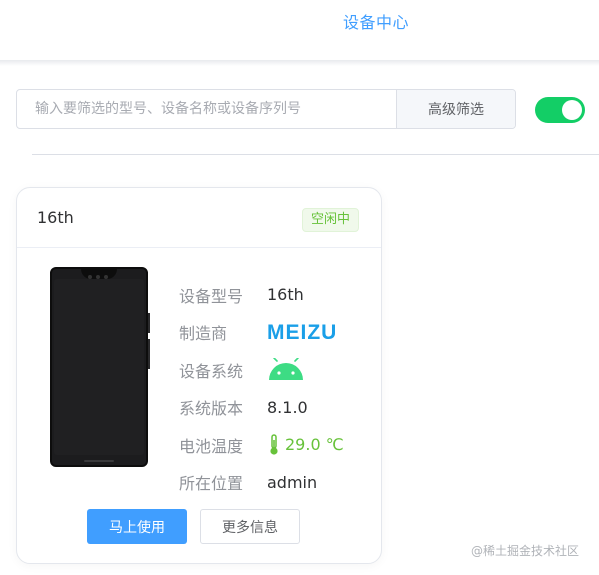 This screenshot has height=575, width=599. I want to click on field-label: 设备系统, so click(211, 371).